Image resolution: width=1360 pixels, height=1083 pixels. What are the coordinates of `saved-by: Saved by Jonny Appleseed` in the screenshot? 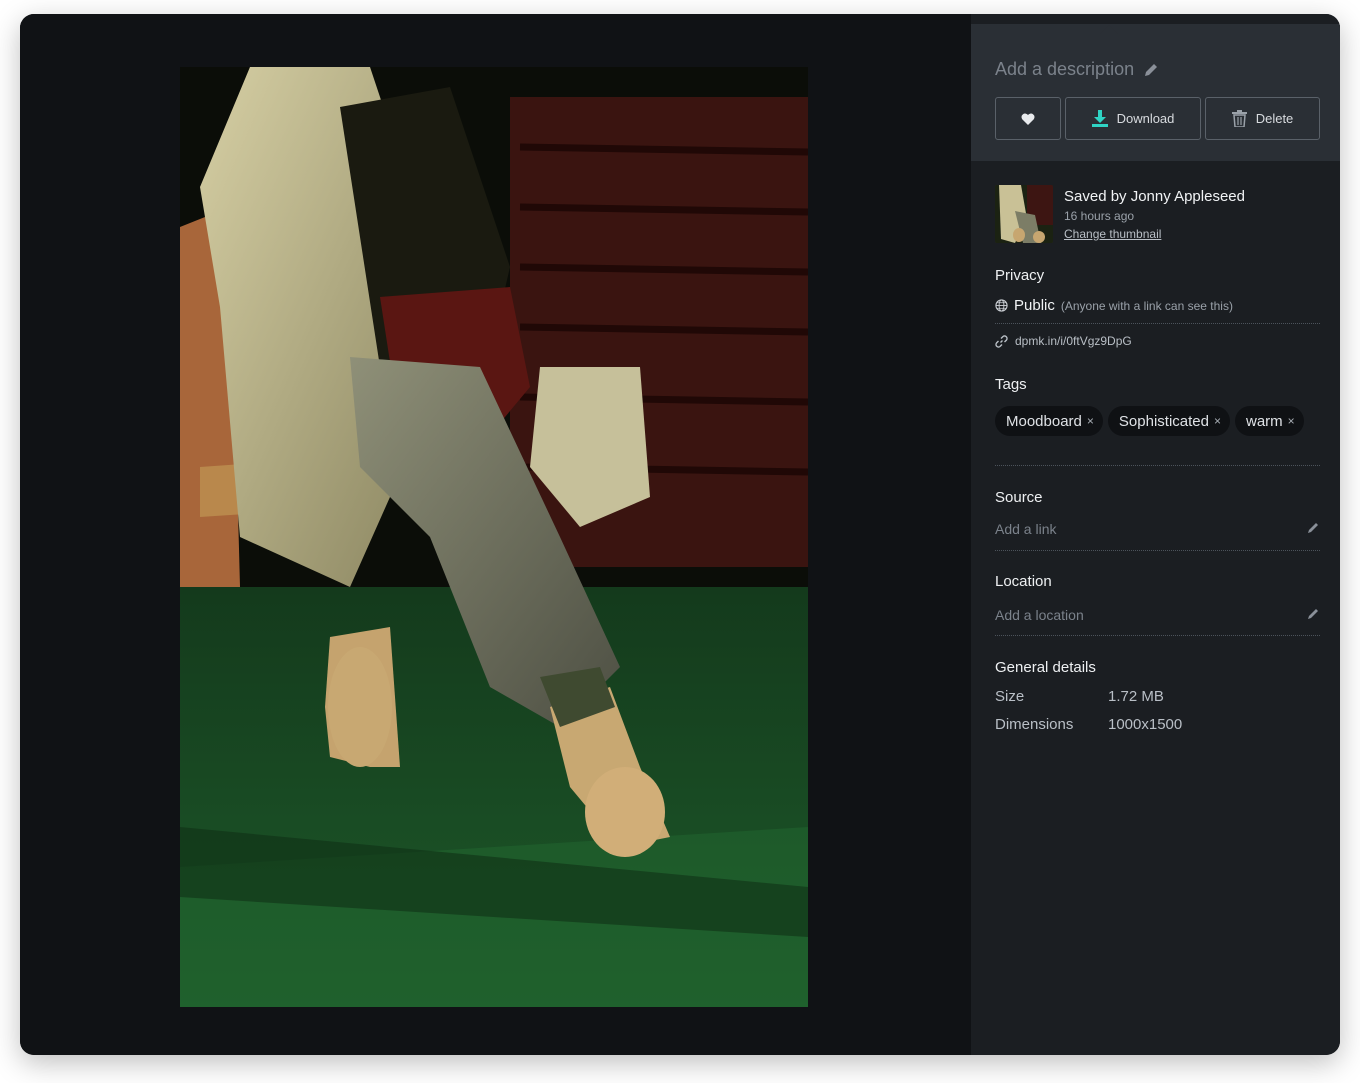 It's located at (1154, 196).